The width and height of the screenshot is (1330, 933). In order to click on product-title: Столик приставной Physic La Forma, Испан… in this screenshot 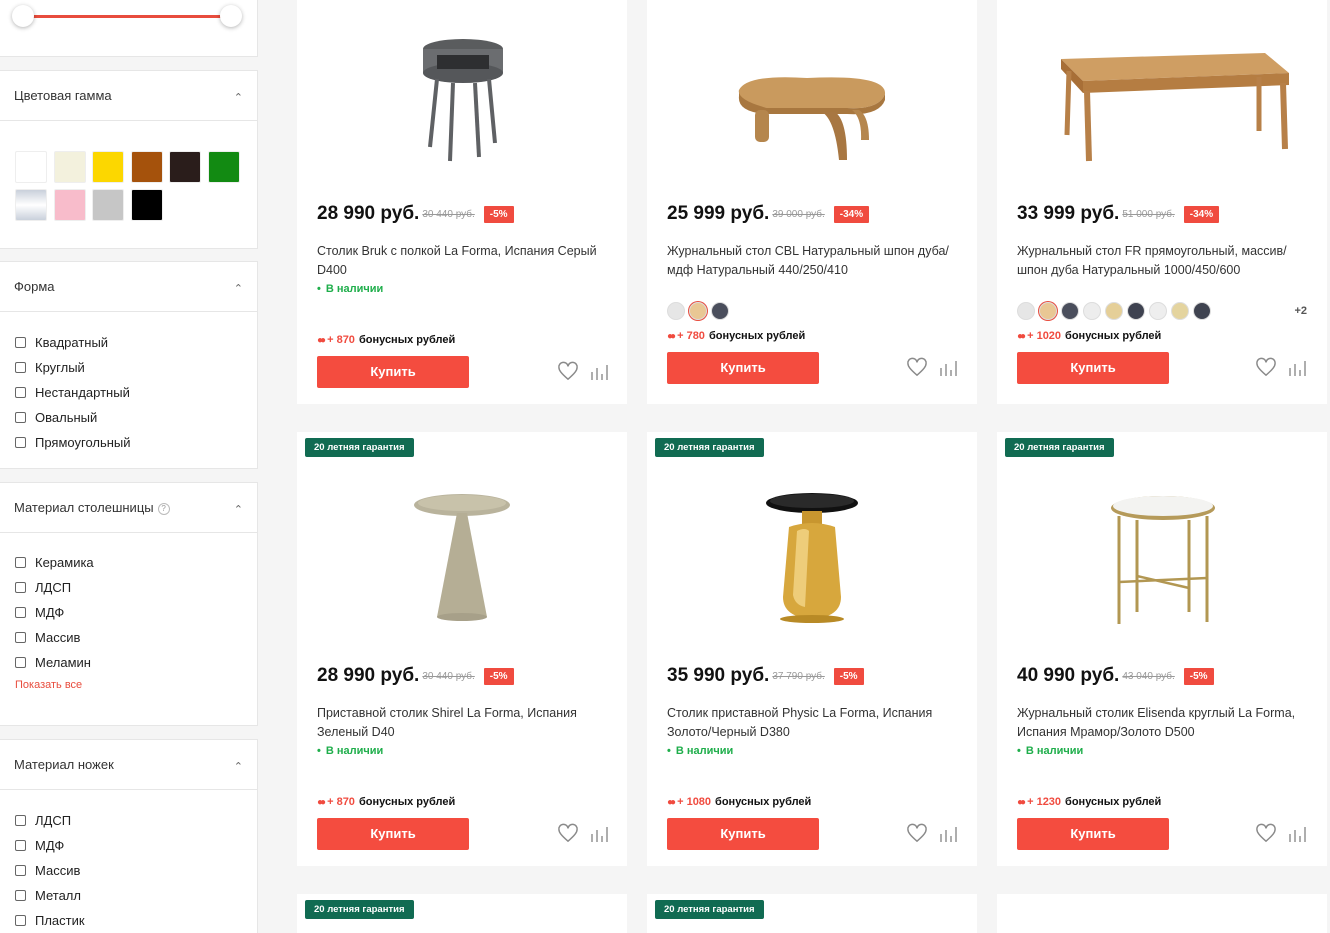, I will do `click(817, 723)`.